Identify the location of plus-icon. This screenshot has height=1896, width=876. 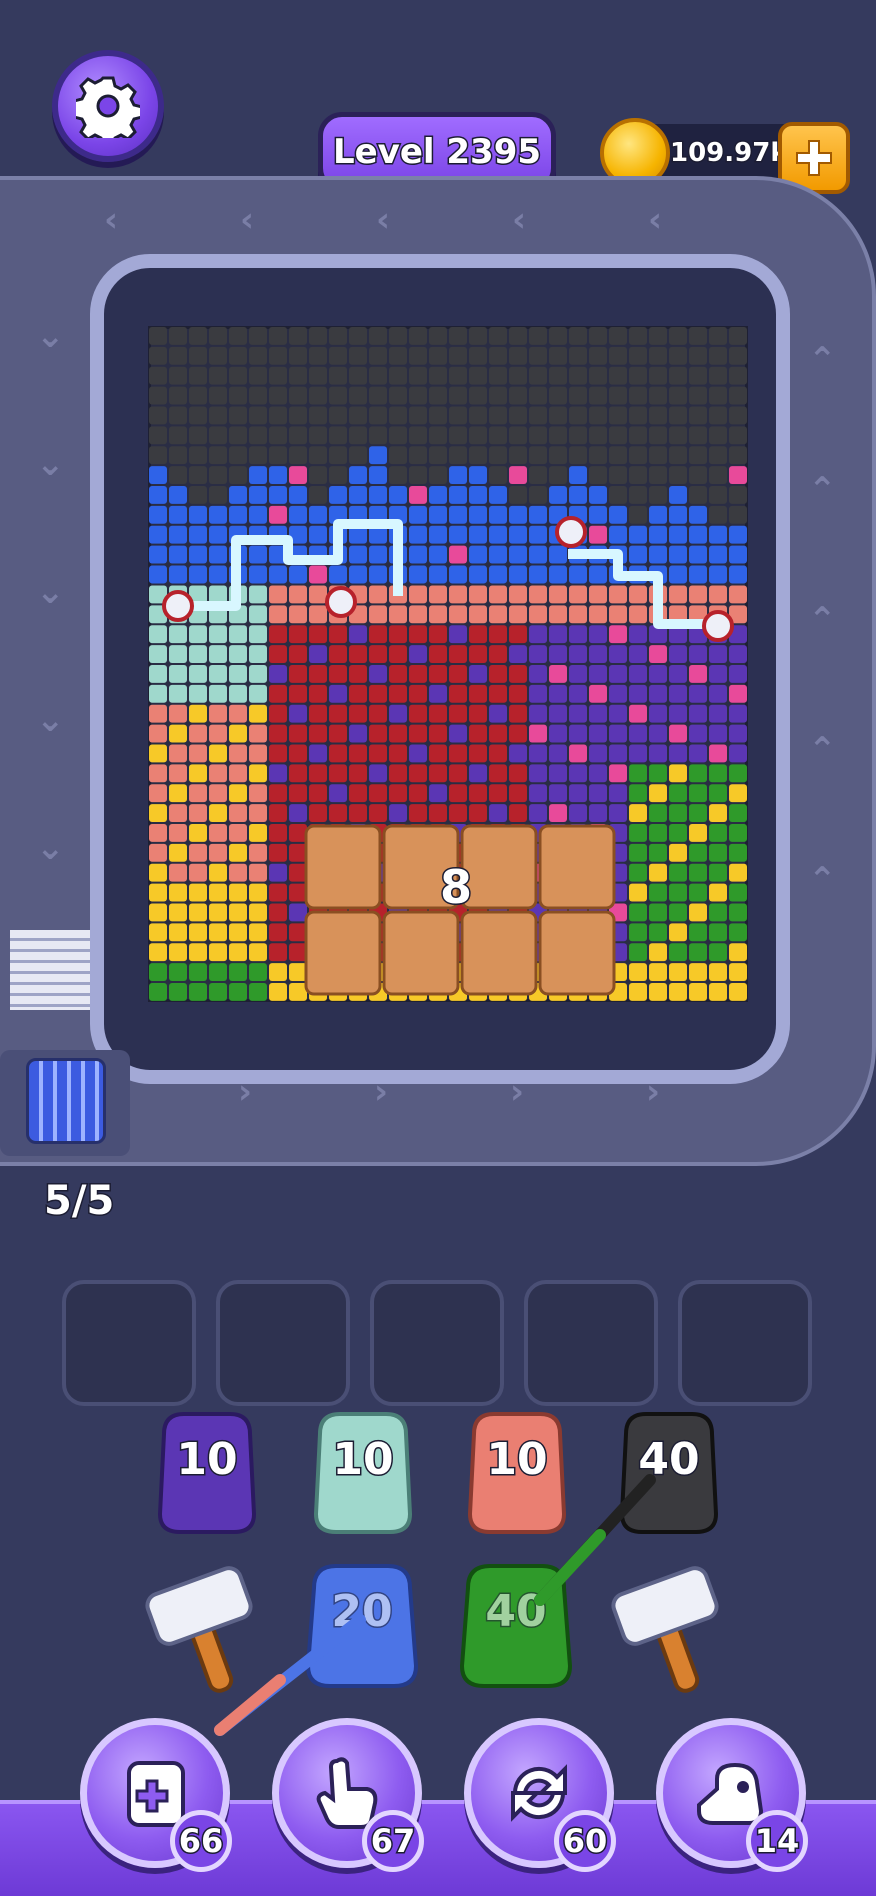
(814, 158).